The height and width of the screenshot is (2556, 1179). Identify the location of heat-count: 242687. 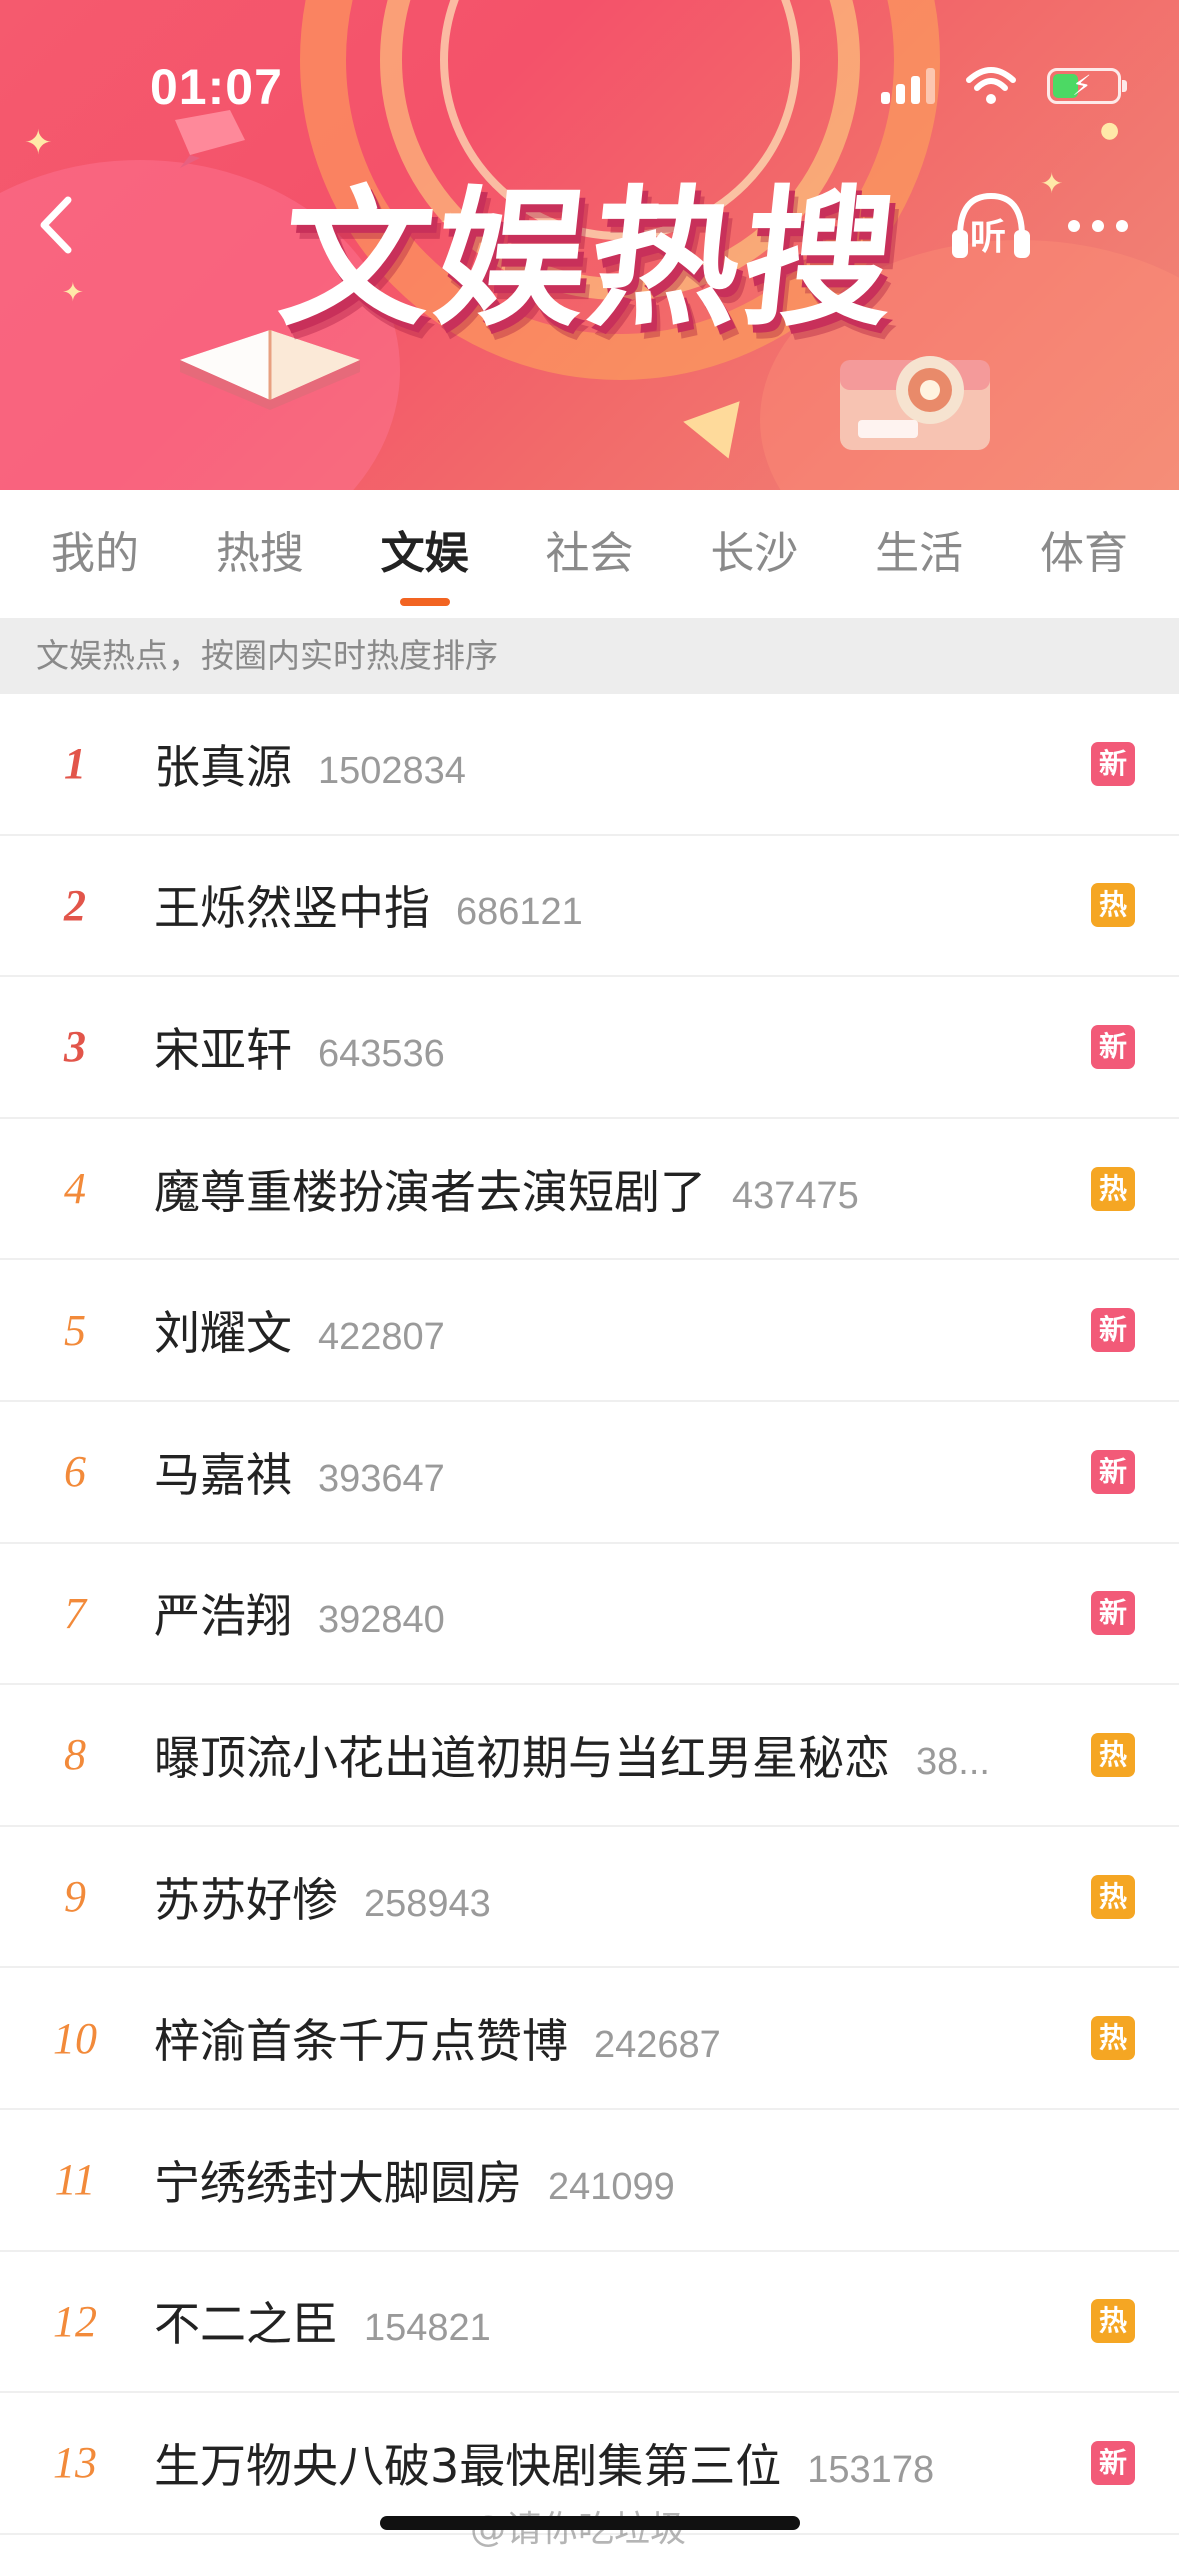
(657, 2045).